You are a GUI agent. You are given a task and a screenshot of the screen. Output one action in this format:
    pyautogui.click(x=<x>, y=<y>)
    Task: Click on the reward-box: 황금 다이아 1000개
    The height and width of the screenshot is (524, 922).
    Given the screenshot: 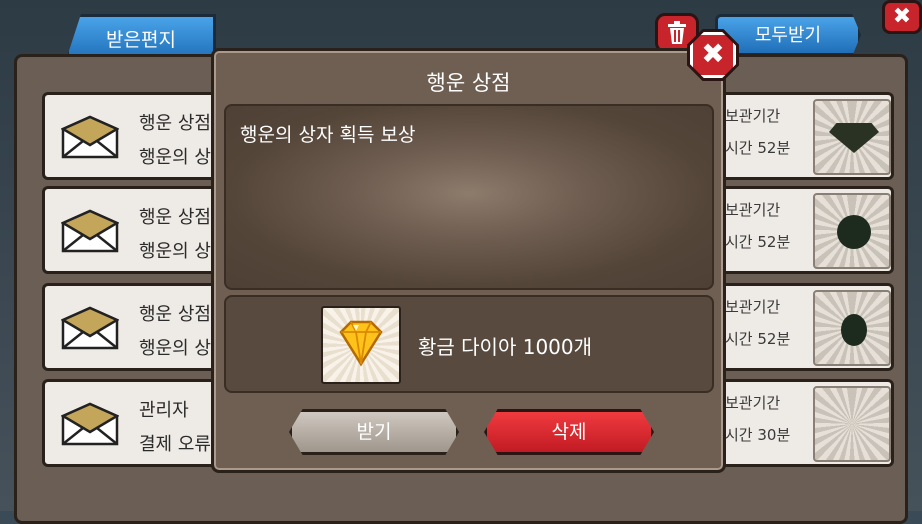 What is the action you would take?
    pyautogui.click(x=469, y=344)
    